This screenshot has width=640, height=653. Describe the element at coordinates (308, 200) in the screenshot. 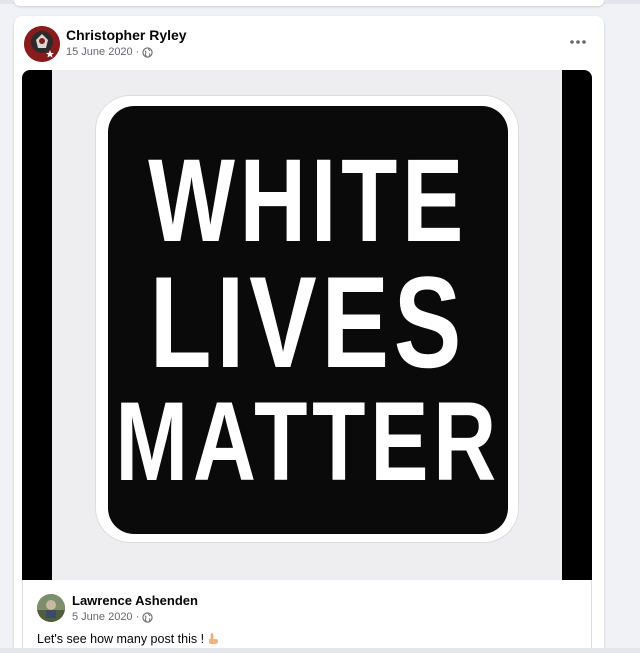

I see `image-text-line: WHITE` at that location.